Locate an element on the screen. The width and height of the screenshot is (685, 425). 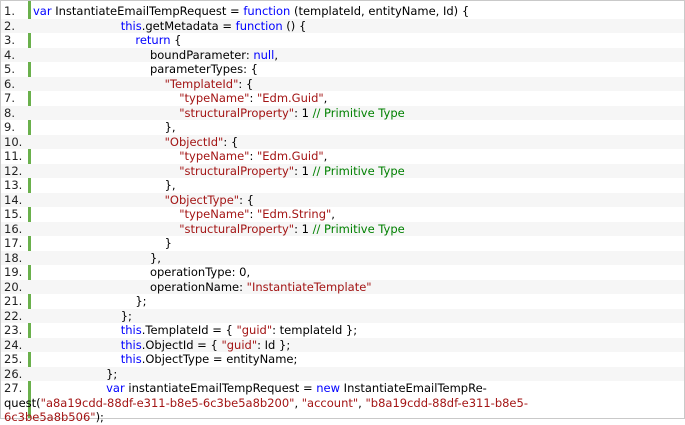
line-number: 13. is located at coordinates (13, 185).